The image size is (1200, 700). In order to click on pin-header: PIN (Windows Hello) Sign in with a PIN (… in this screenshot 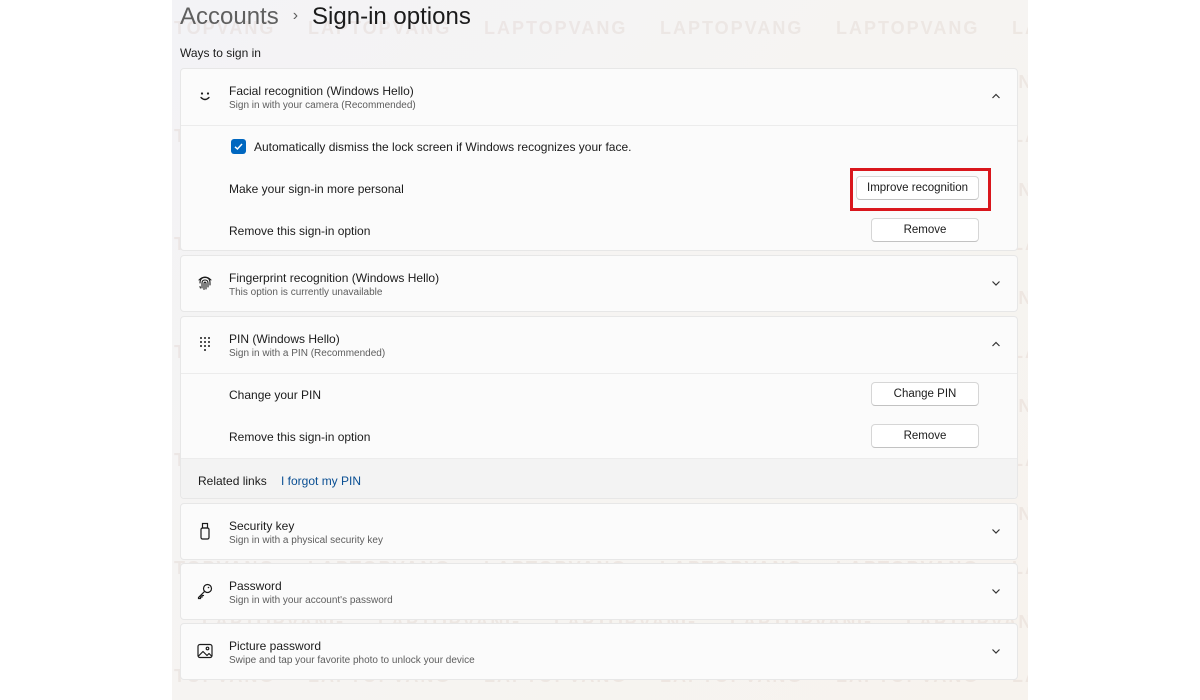, I will do `click(599, 345)`.